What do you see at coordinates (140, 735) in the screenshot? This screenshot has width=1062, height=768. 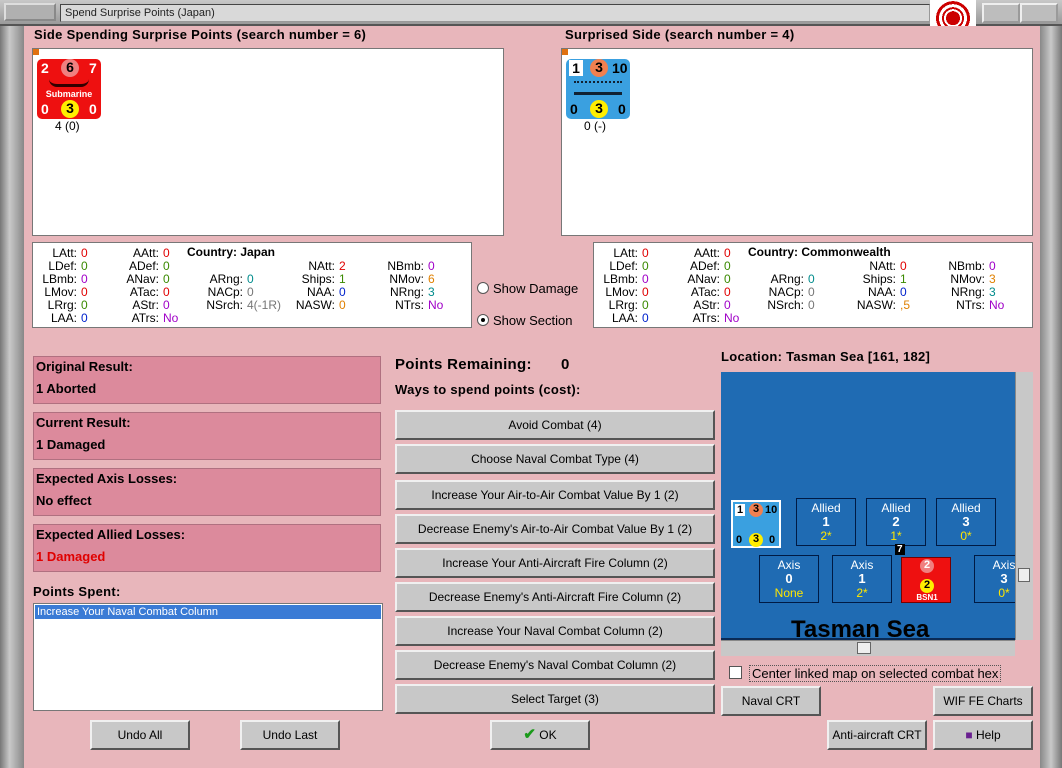 I see `undo-all-button: Undo All` at bounding box center [140, 735].